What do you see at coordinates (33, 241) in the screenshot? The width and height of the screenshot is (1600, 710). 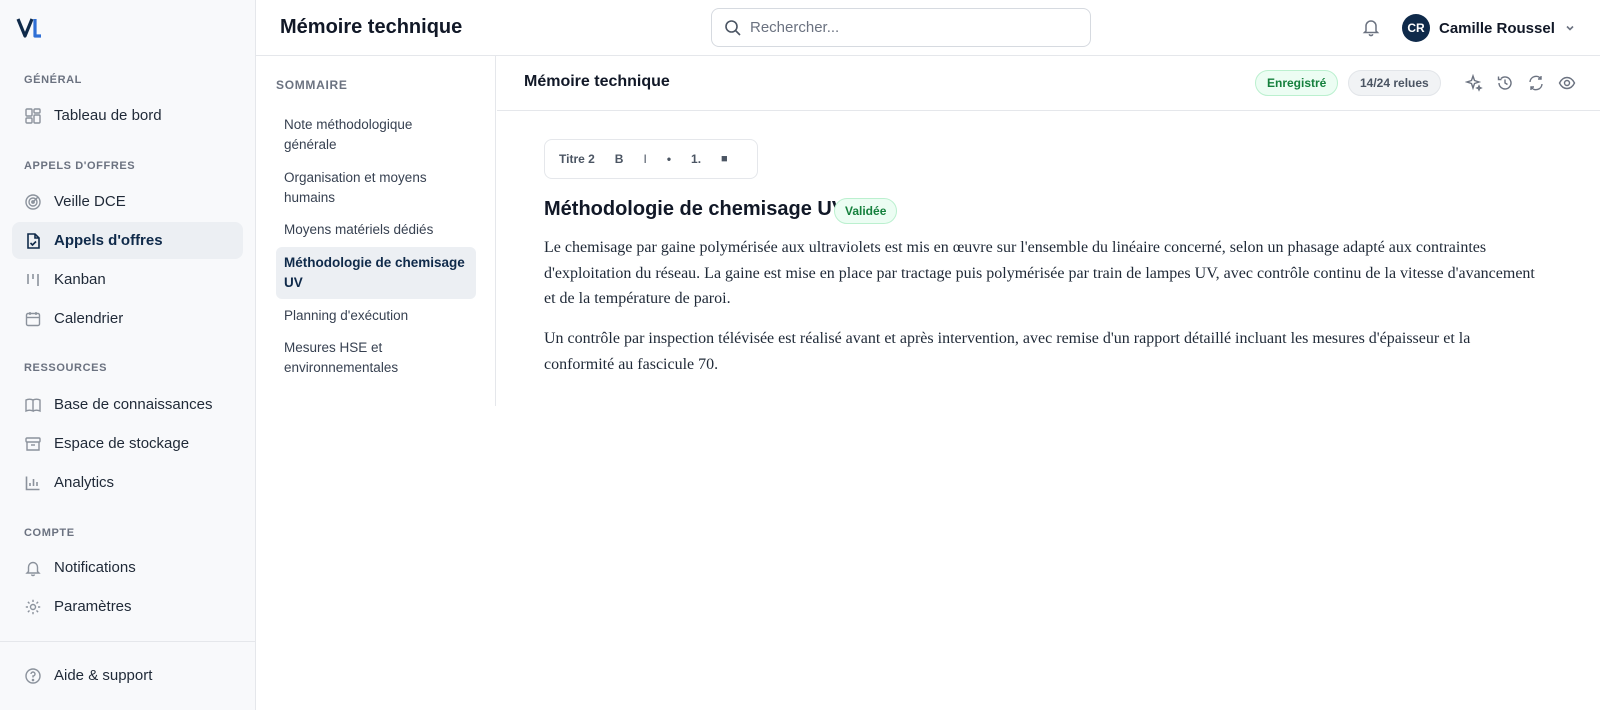 I see `document-icon` at bounding box center [33, 241].